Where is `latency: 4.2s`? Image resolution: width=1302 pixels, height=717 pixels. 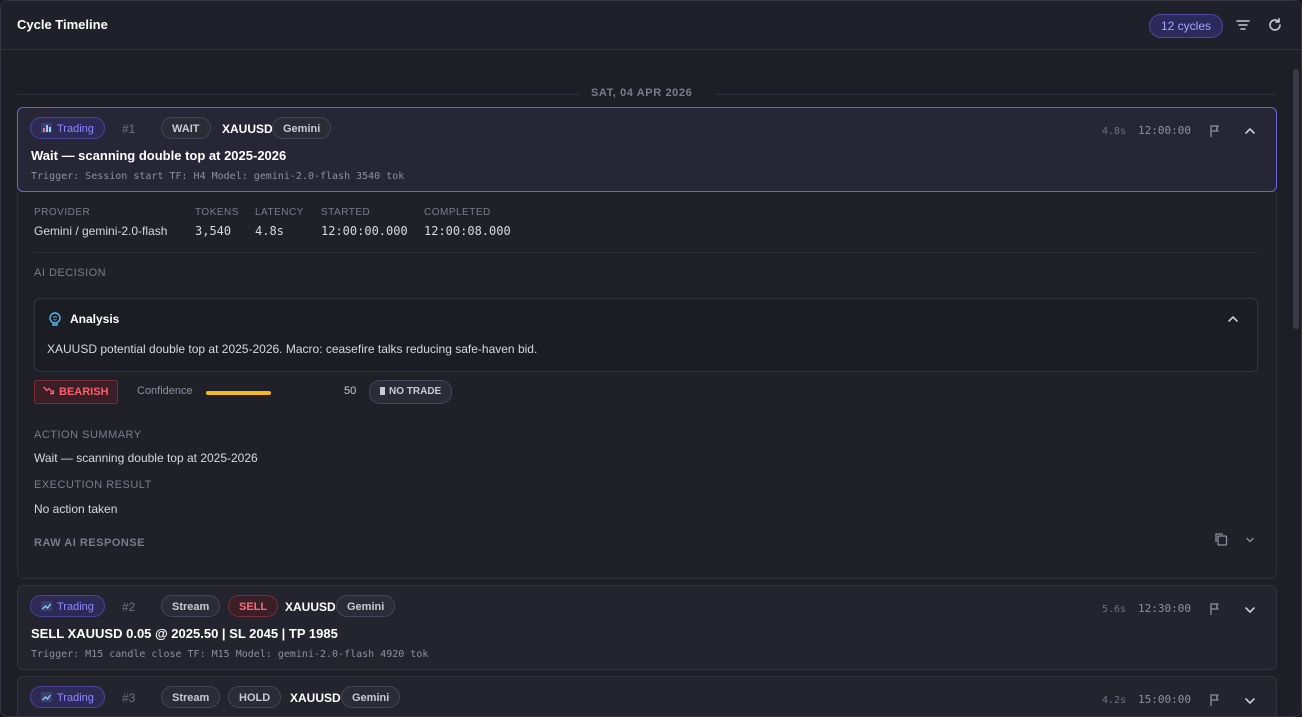
latency: 4.2s is located at coordinates (1114, 700).